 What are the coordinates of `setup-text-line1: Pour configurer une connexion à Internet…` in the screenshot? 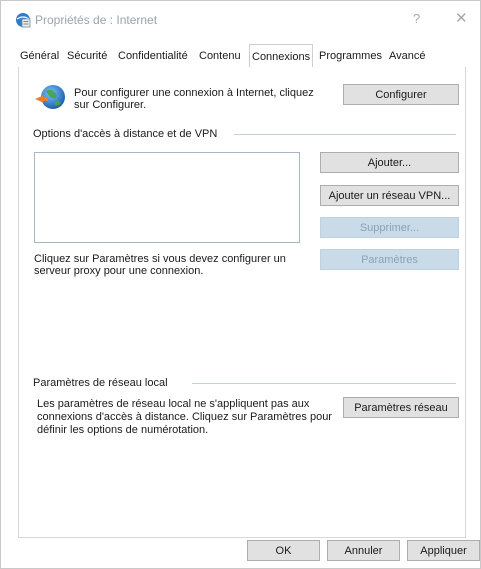 It's located at (194, 93).